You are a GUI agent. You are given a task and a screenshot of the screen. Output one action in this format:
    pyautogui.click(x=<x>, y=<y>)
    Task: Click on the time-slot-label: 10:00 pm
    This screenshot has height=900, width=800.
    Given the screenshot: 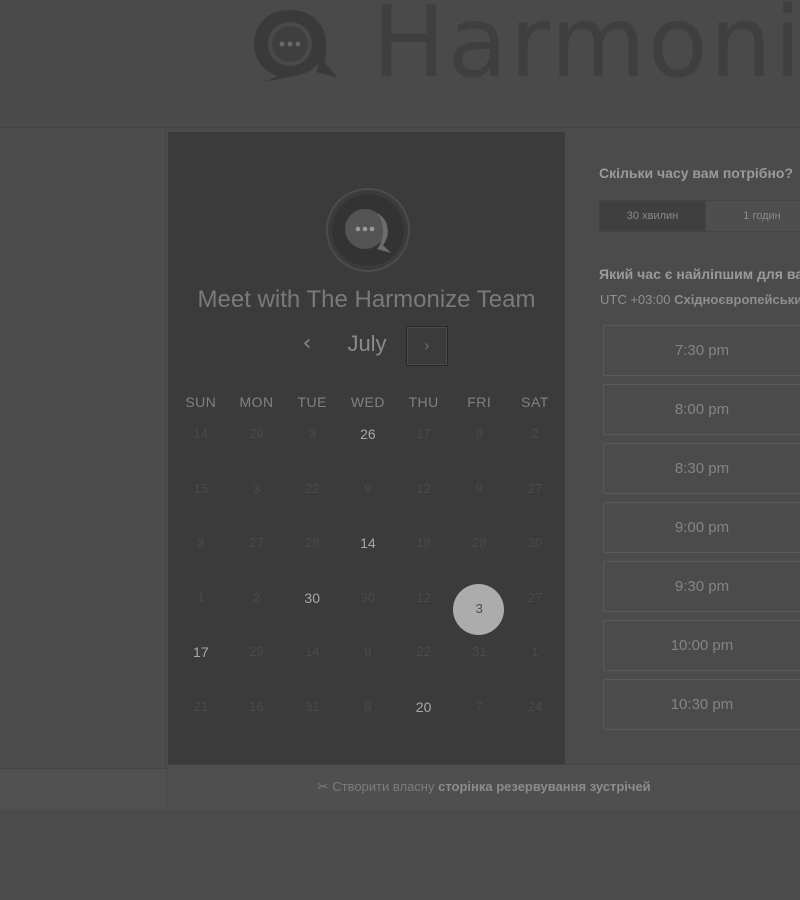 What is the action you would take?
    pyautogui.click(x=702, y=645)
    